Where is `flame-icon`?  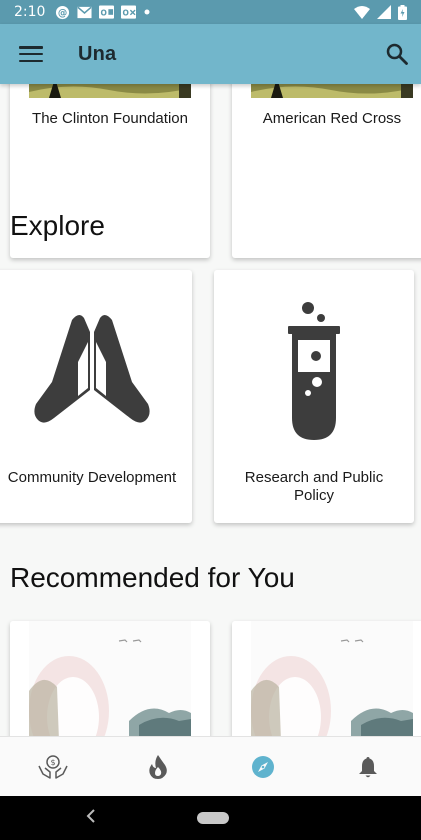 flame-icon is located at coordinates (158, 766).